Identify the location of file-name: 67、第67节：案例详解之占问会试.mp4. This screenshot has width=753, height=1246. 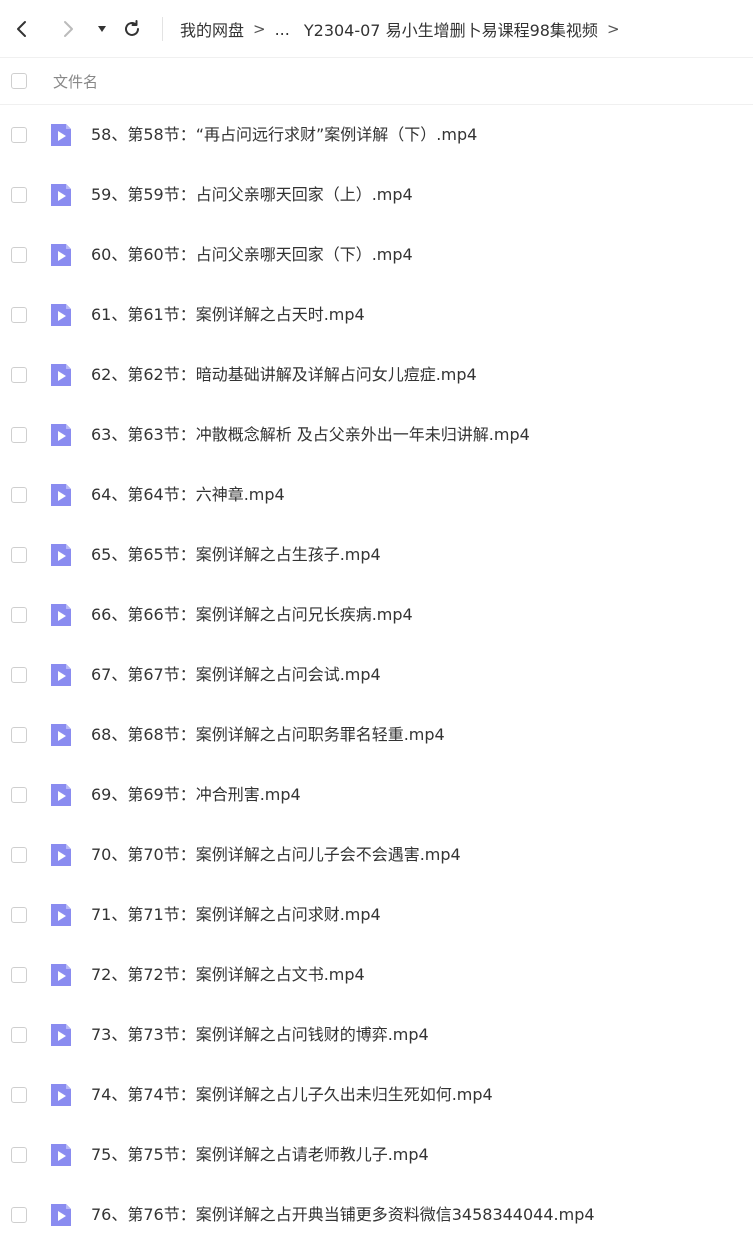
(236, 675).